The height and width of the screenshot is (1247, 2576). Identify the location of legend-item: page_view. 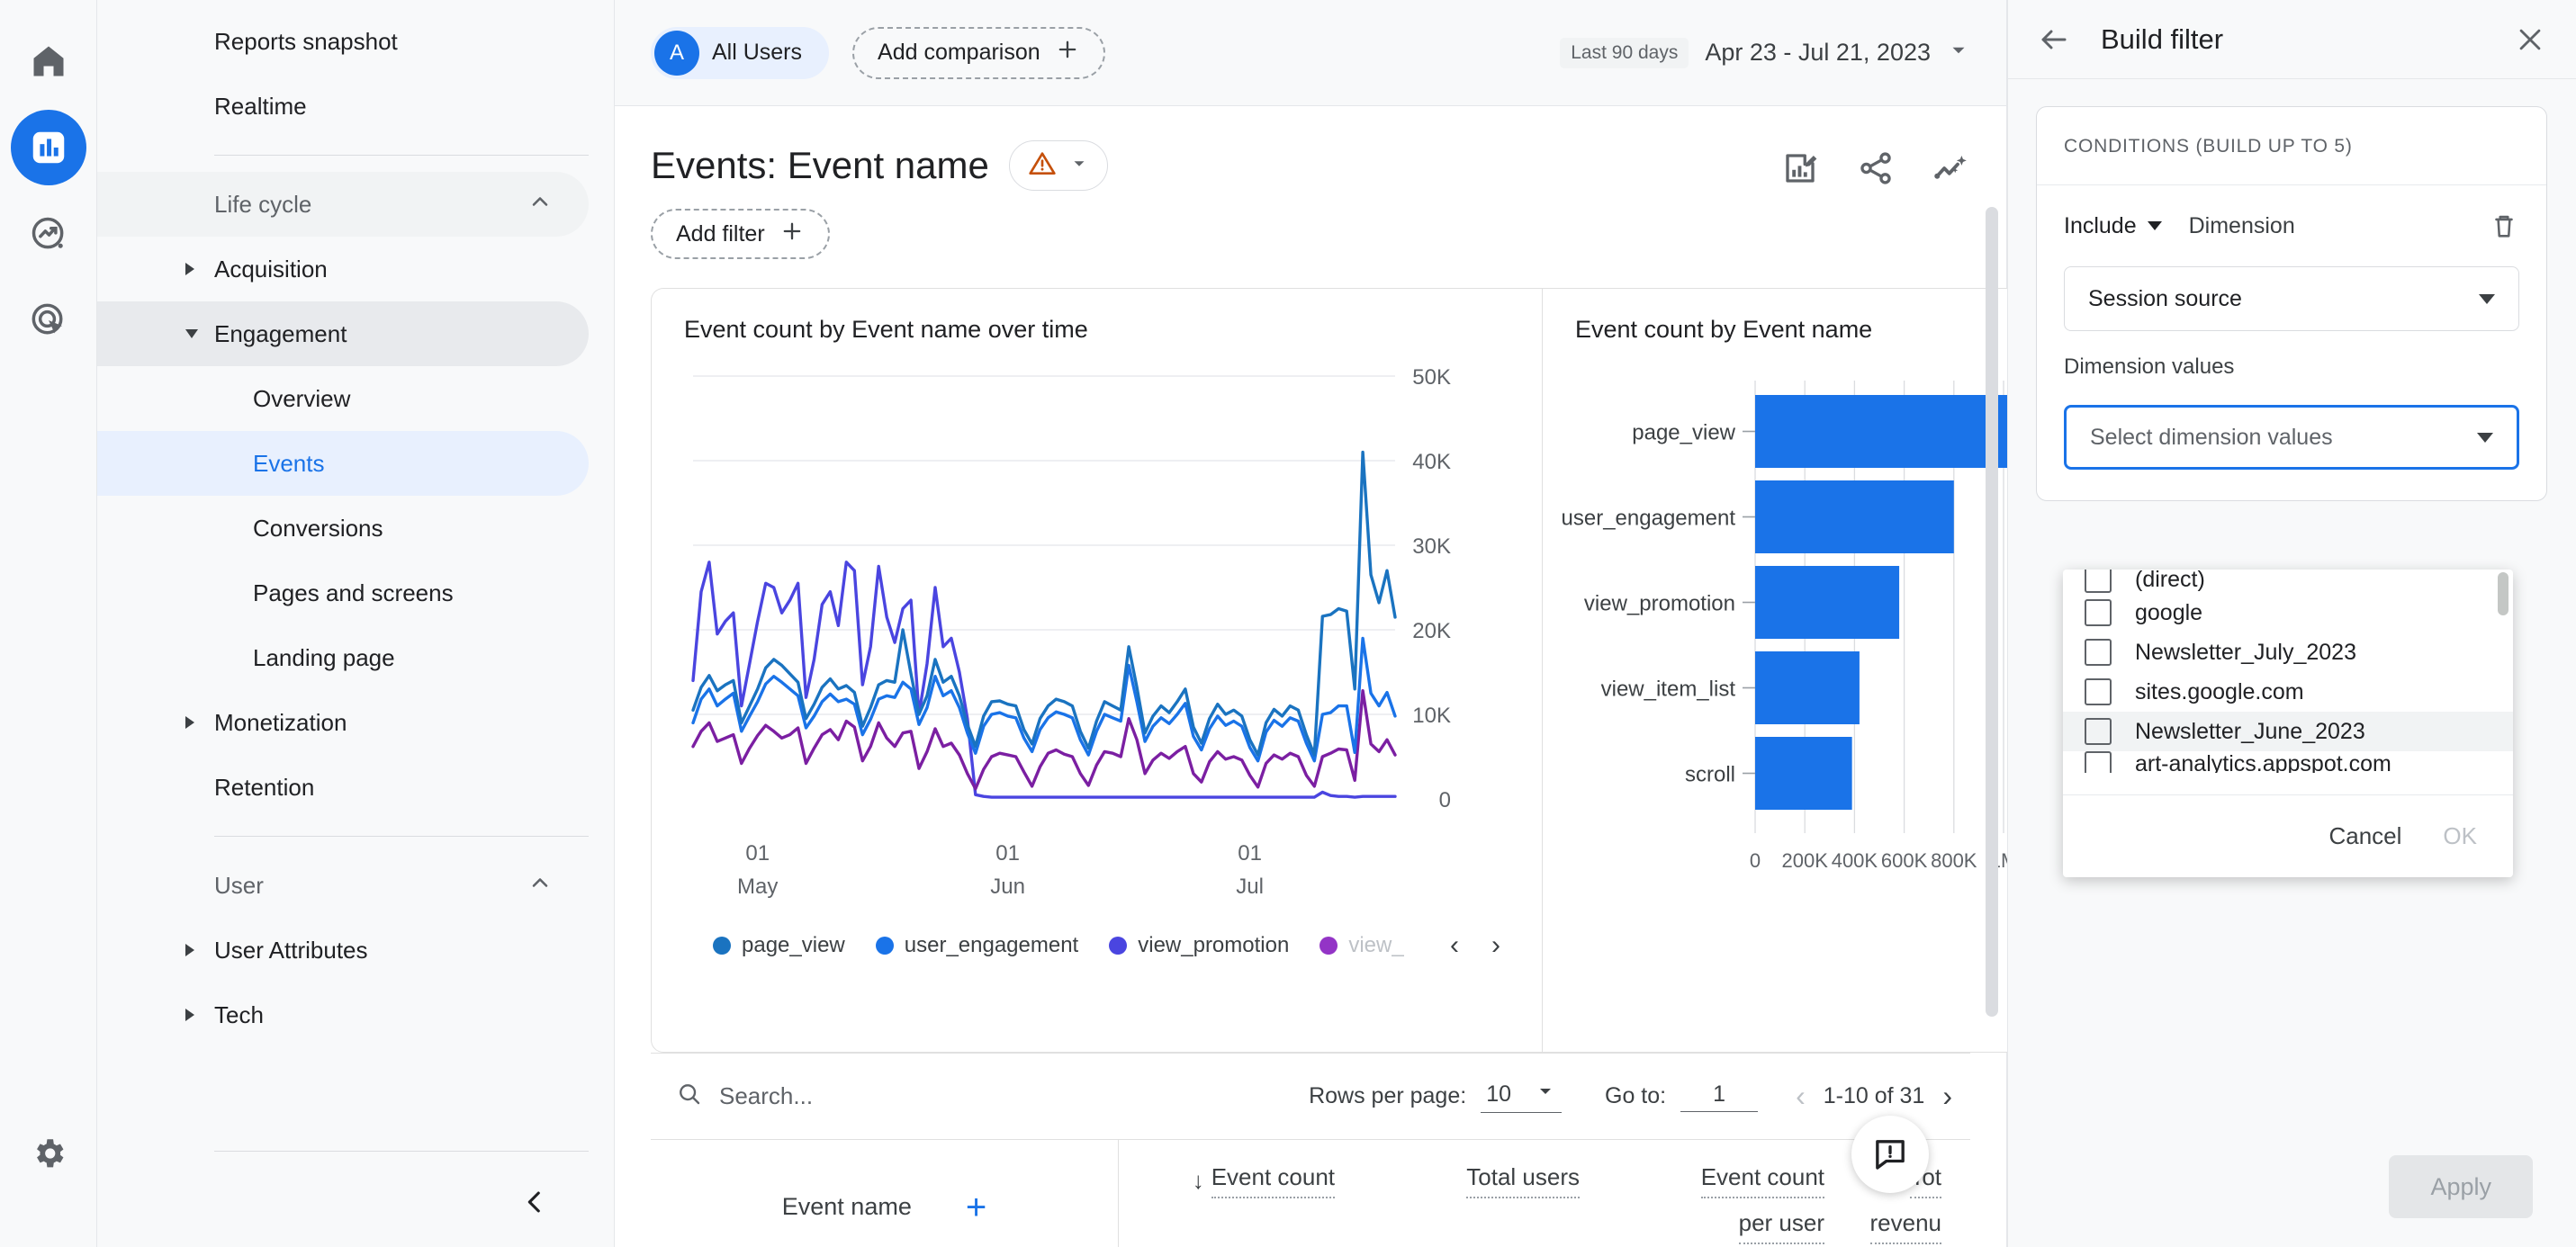
(779, 946).